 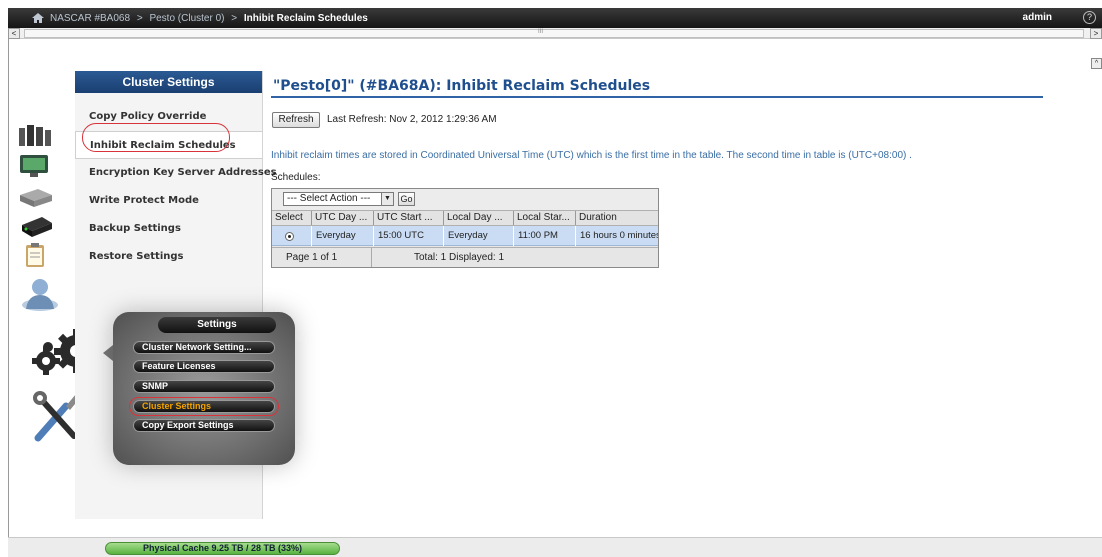 What do you see at coordinates (657, 97) in the screenshot?
I see `title-divider` at bounding box center [657, 97].